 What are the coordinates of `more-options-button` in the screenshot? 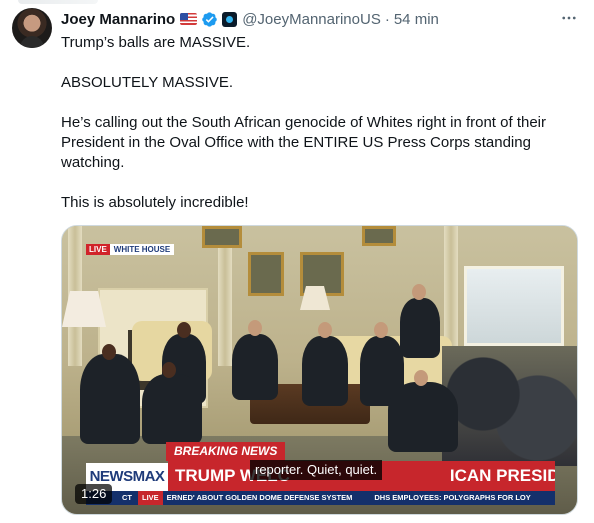 It's located at (569, 18).